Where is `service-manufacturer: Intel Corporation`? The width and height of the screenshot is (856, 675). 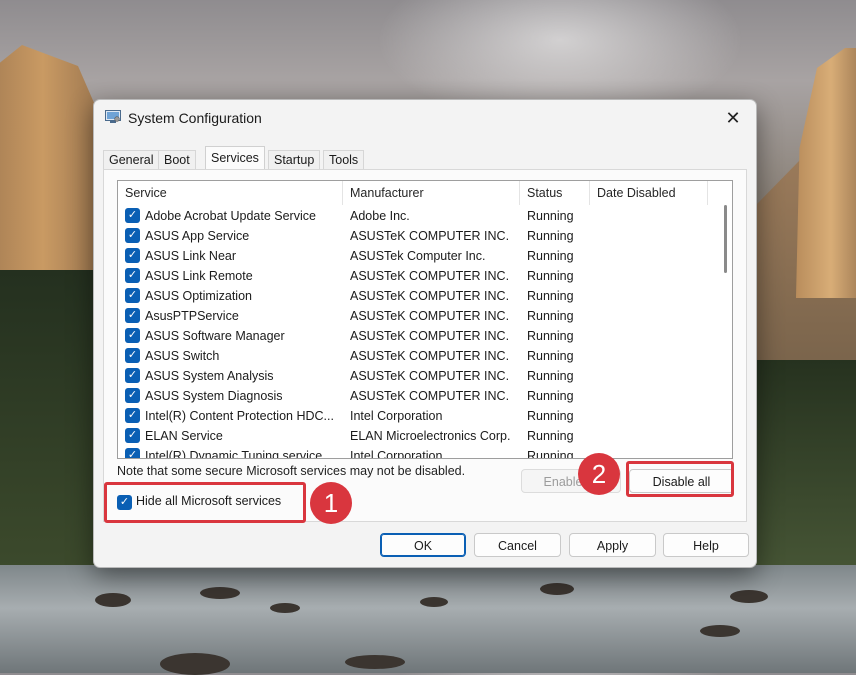 service-manufacturer: Intel Corporation is located at coordinates (396, 454).